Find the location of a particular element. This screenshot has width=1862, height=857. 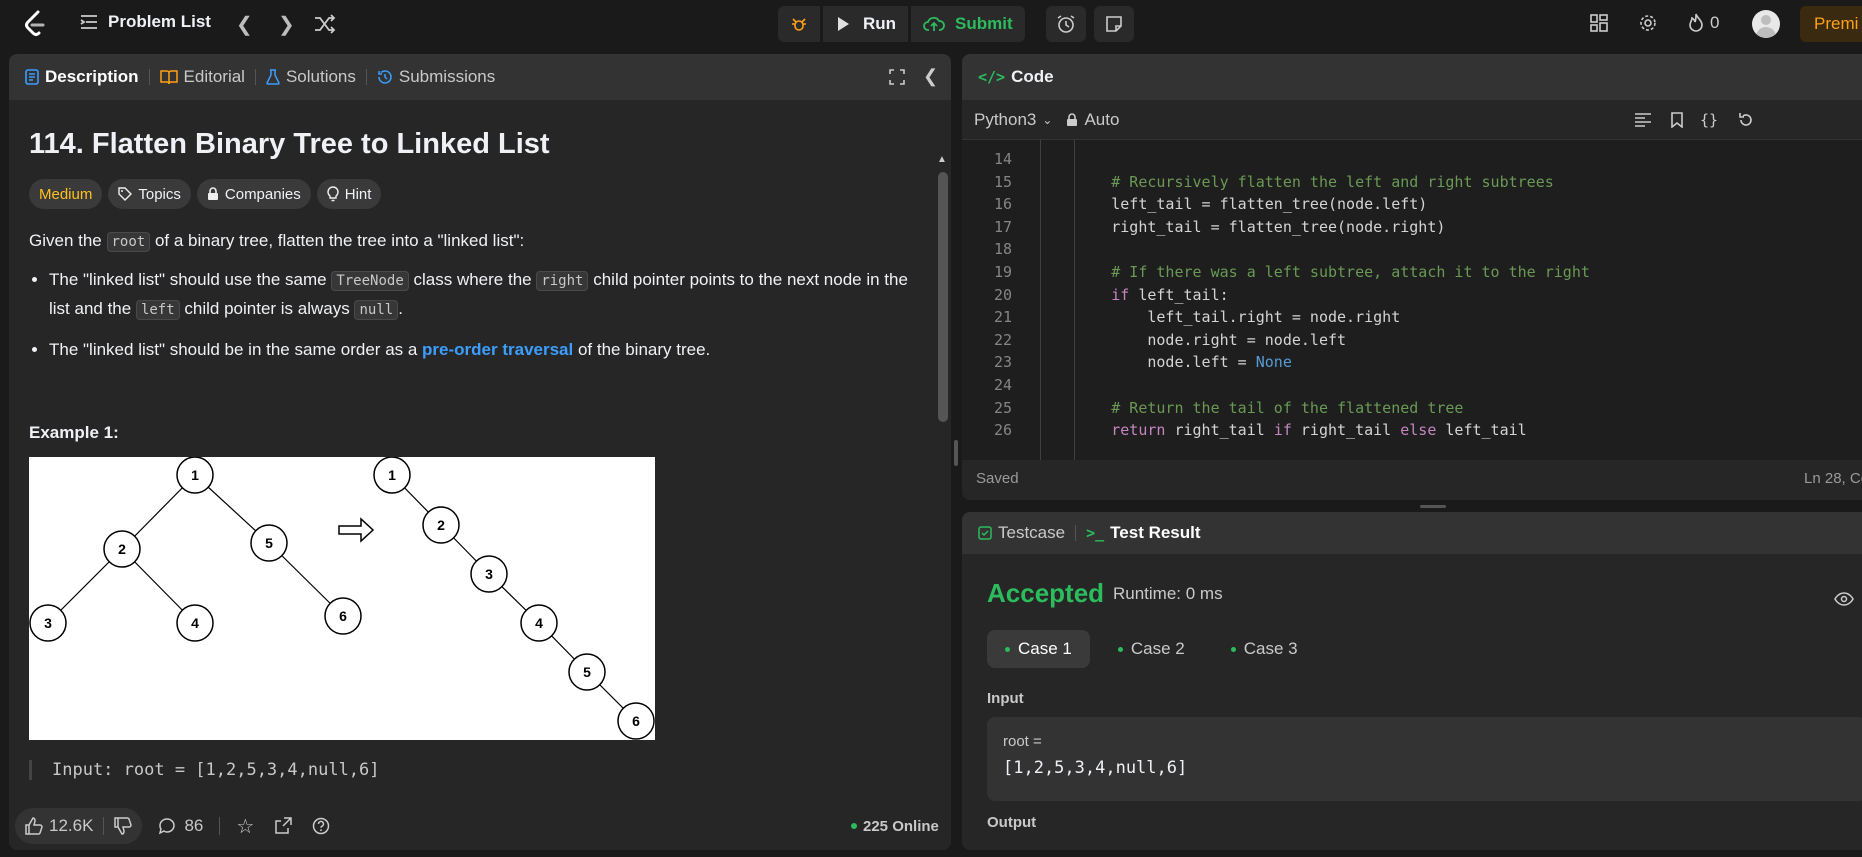

star-icon: ☆ is located at coordinates (245, 826).